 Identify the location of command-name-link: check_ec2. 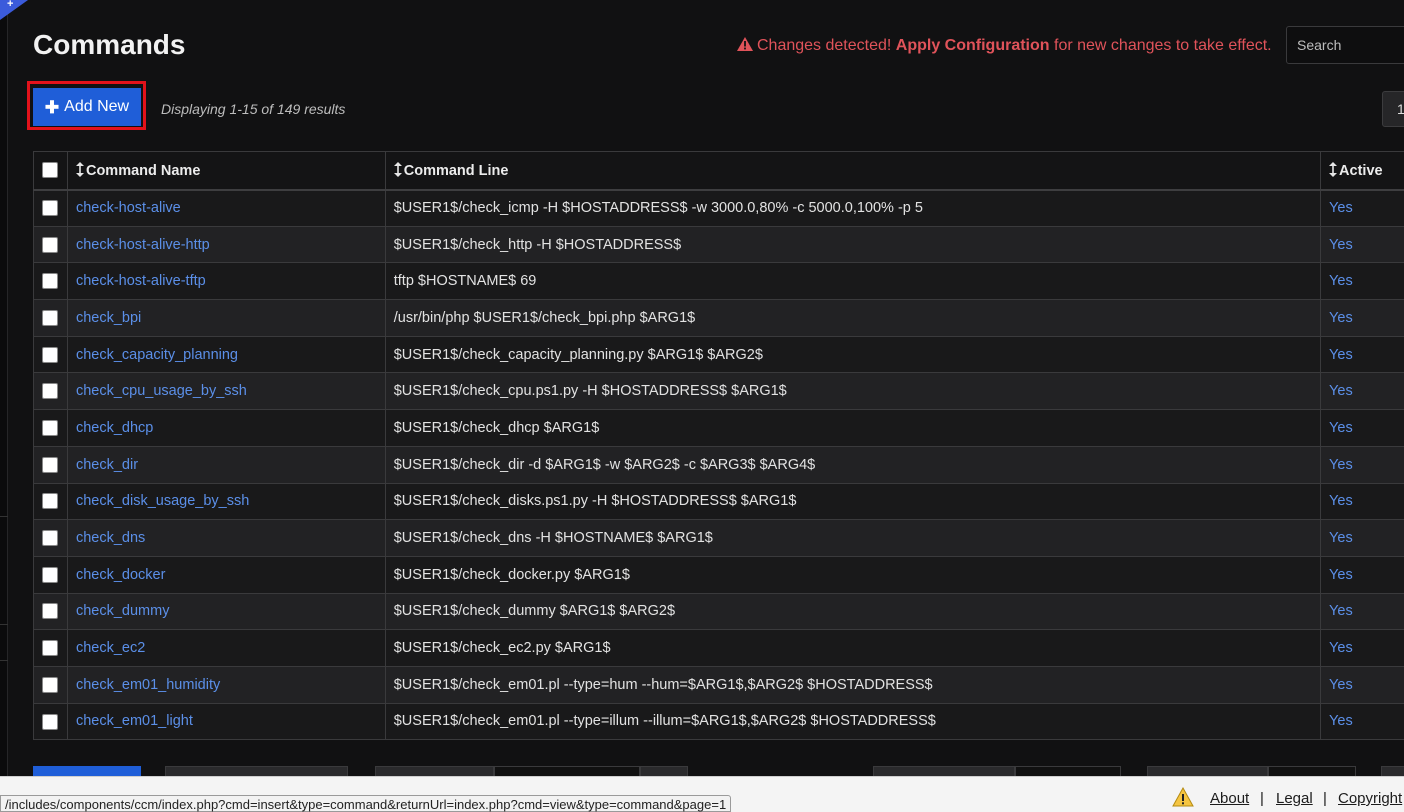
(110, 648).